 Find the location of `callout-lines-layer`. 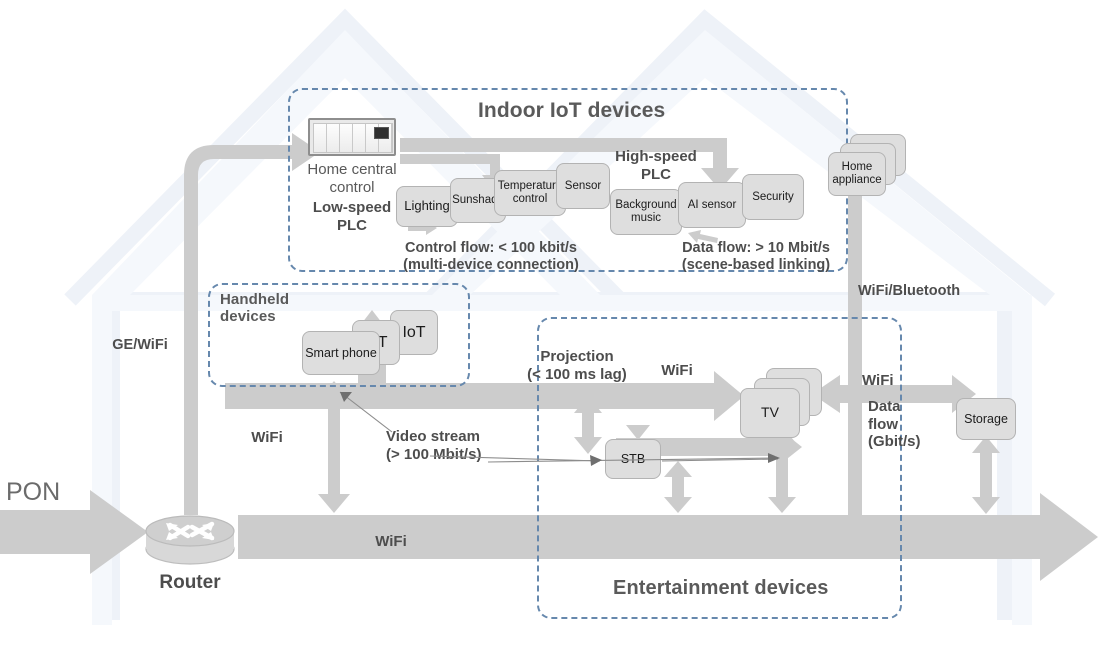

callout-lines-layer is located at coordinates (559, 428).